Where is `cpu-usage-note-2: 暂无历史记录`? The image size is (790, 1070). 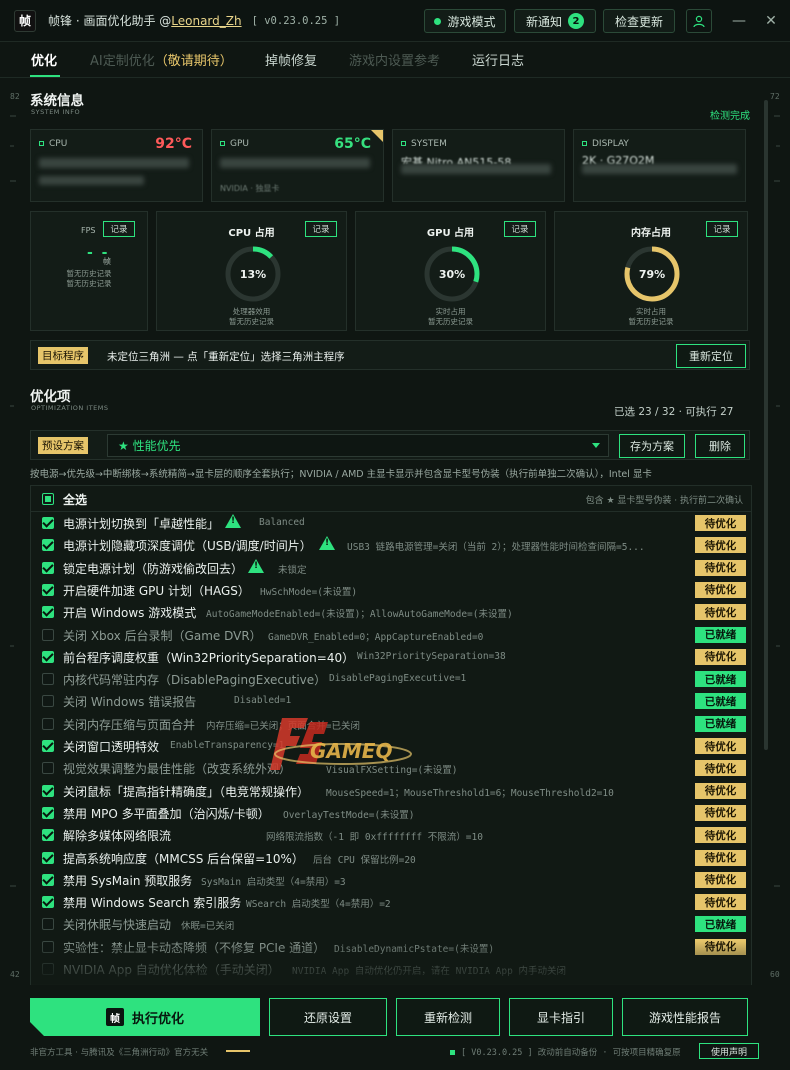 cpu-usage-note-2: 暂无历史记录 is located at coordinates (251, 321).